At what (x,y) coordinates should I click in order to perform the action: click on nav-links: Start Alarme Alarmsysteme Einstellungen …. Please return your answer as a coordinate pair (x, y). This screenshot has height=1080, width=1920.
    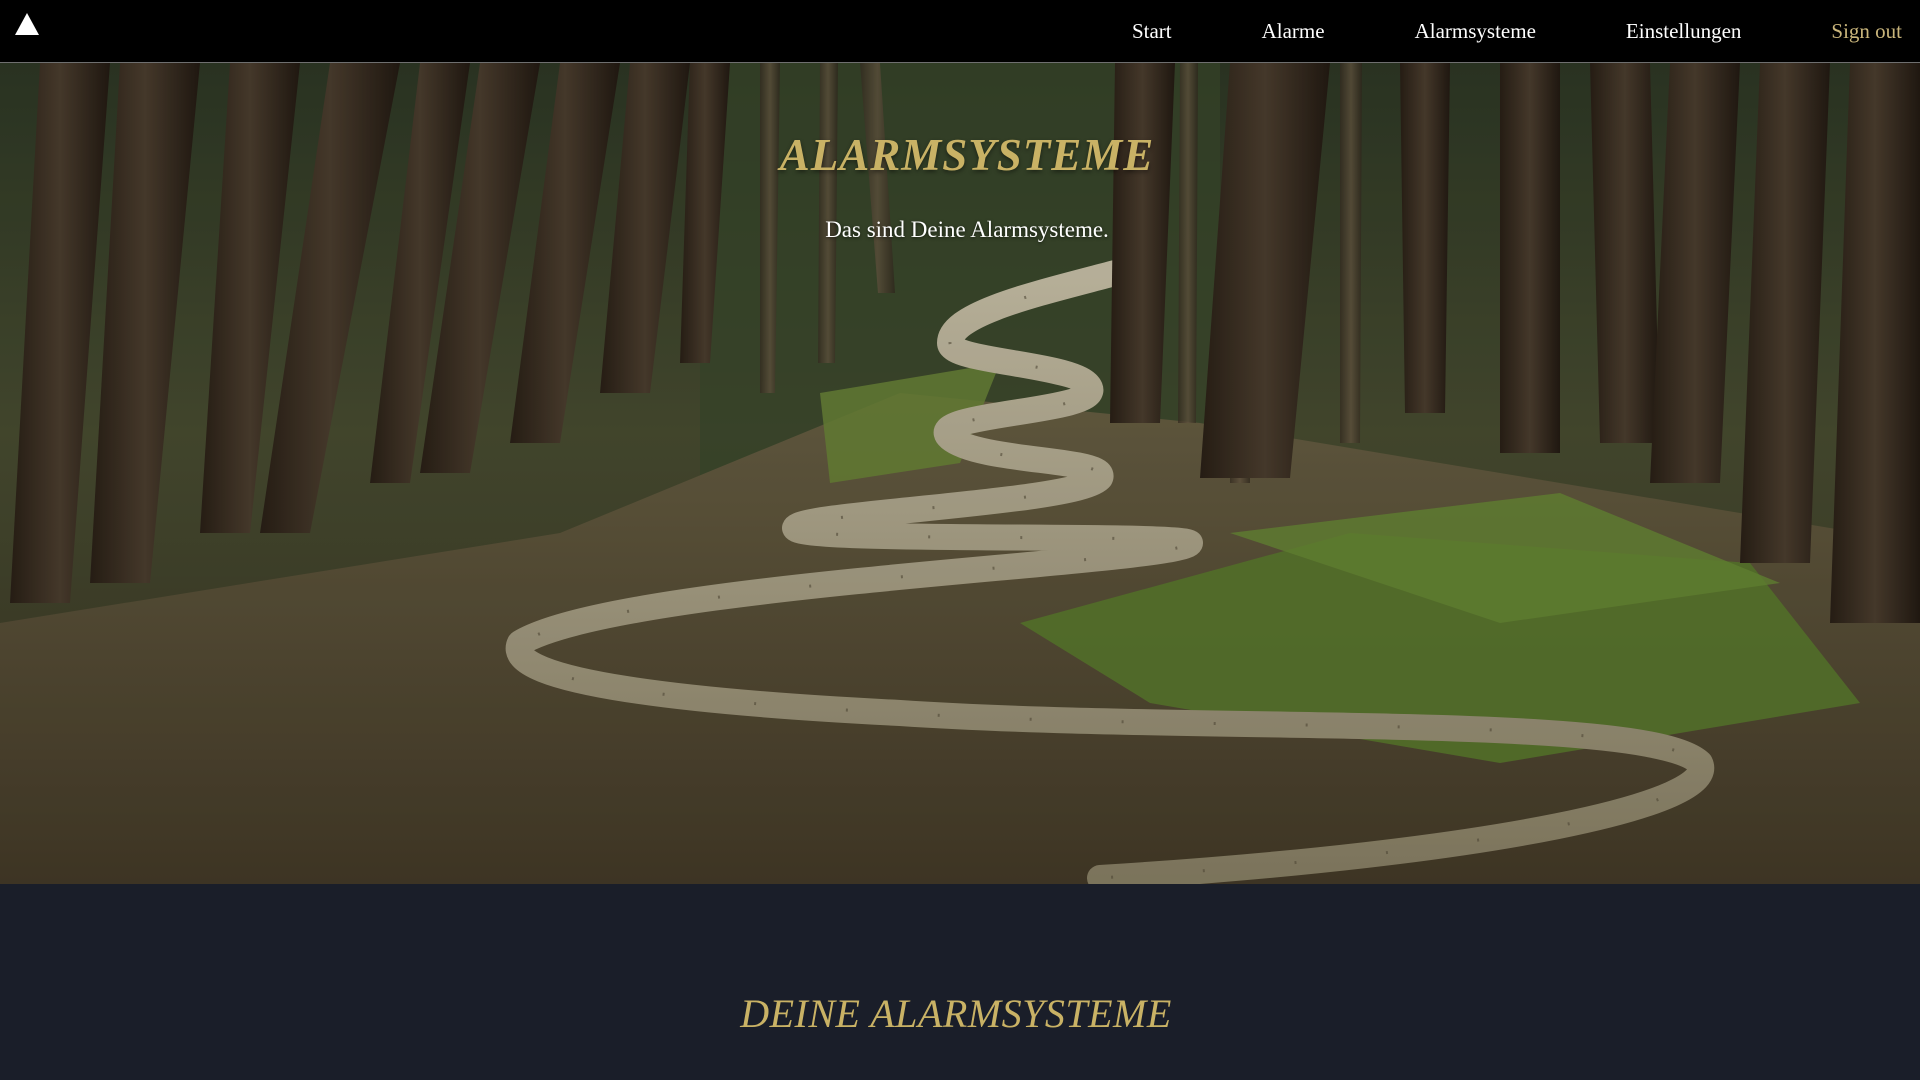
    Looking at the image, I should click on (1472, 31).